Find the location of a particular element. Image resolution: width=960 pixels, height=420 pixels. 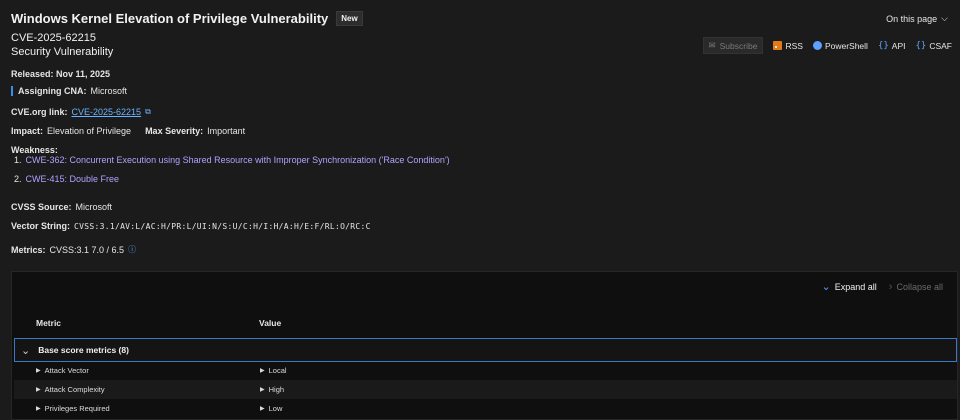

subscribe-label: Subscribe is located at coordinates (738, 45).